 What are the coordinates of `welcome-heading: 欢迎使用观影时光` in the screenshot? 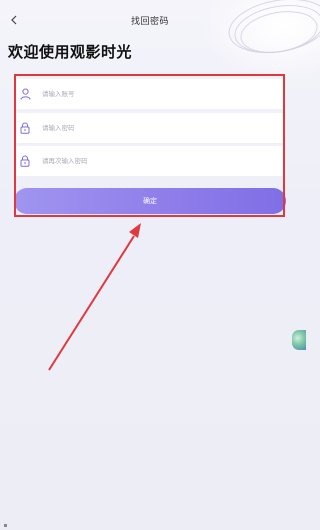 It's located at (70, 52).